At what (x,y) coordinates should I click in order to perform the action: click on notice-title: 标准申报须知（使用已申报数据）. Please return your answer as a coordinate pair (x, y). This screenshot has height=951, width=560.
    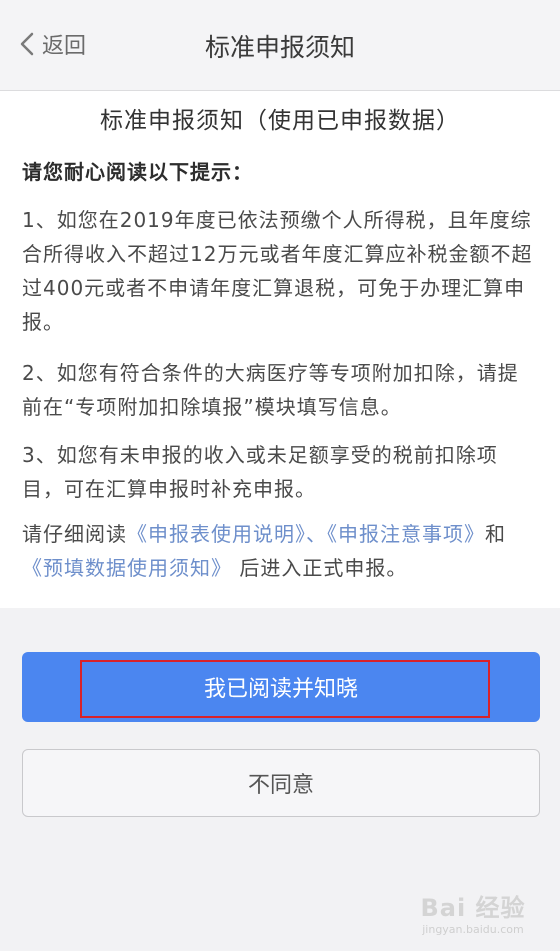
    Looking at the image, I should click on (280, 121).